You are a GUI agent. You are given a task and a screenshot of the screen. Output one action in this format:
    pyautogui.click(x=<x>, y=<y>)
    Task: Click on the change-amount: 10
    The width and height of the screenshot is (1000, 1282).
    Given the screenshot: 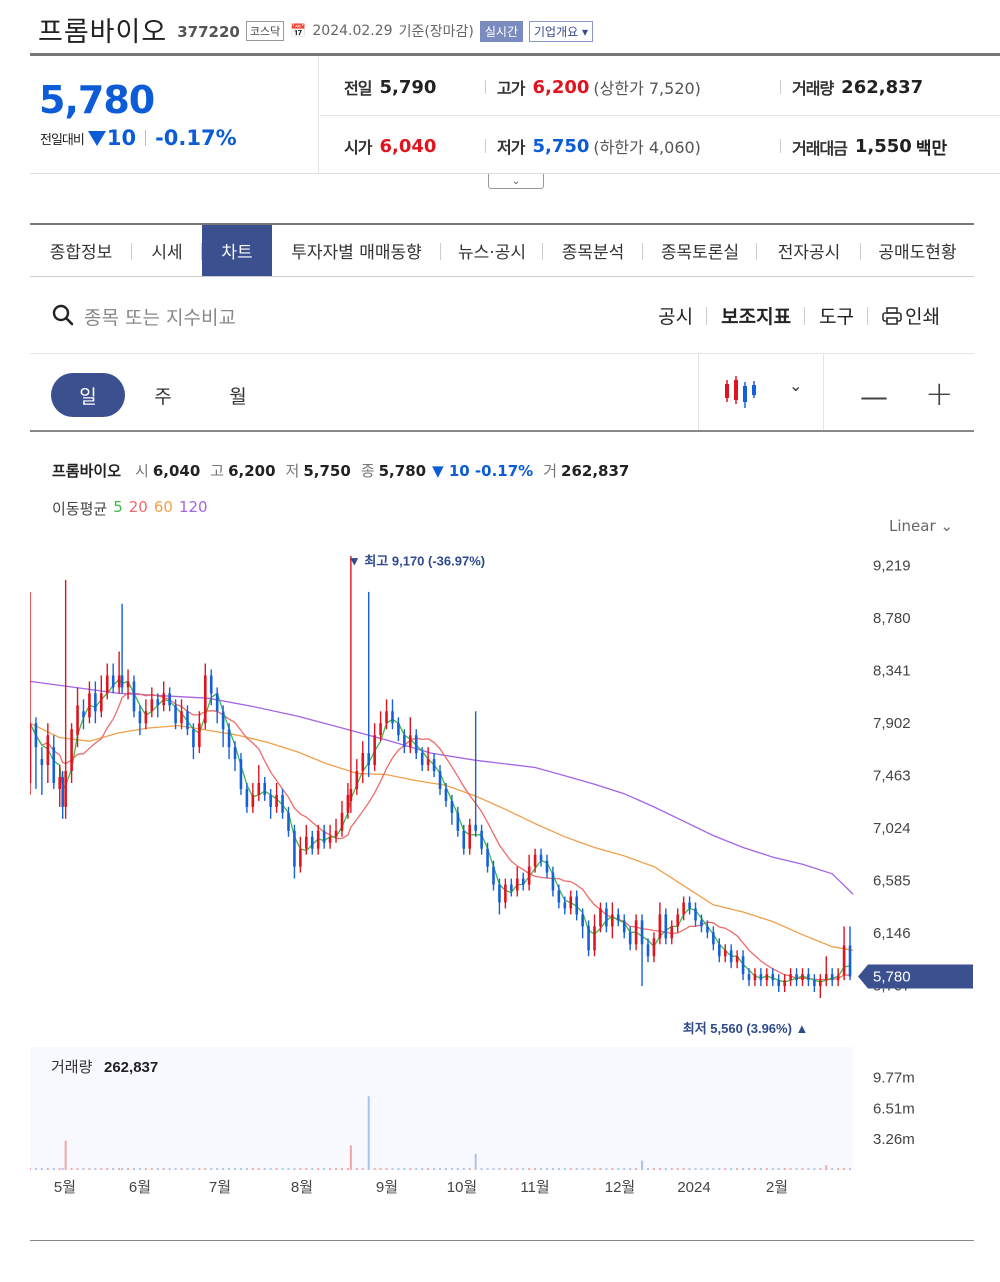 What is the action you would take?
    pyautogui.click(x=111, y=138)
    